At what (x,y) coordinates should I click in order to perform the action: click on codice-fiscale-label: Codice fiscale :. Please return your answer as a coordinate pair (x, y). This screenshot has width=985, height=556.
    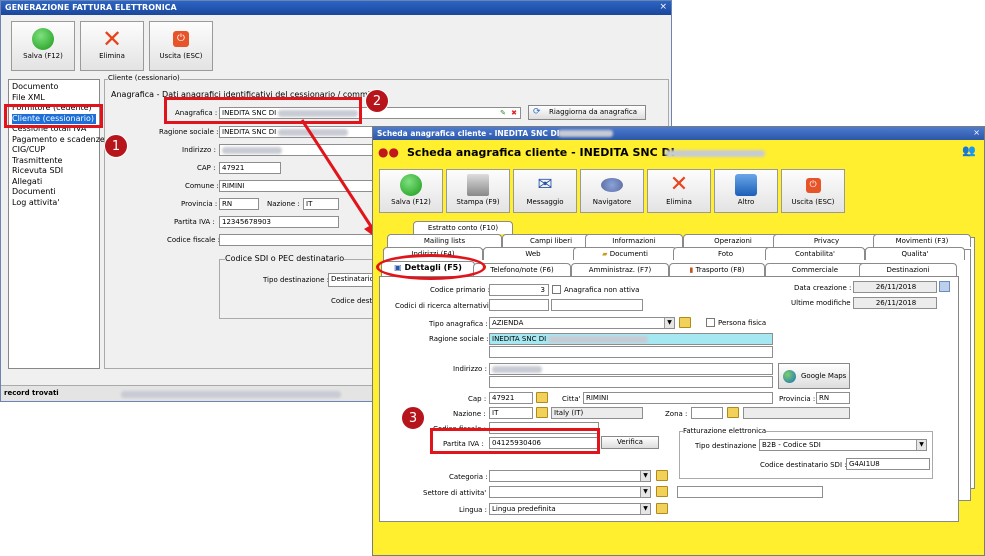
    Looking at the image, I should click on (193, 240).